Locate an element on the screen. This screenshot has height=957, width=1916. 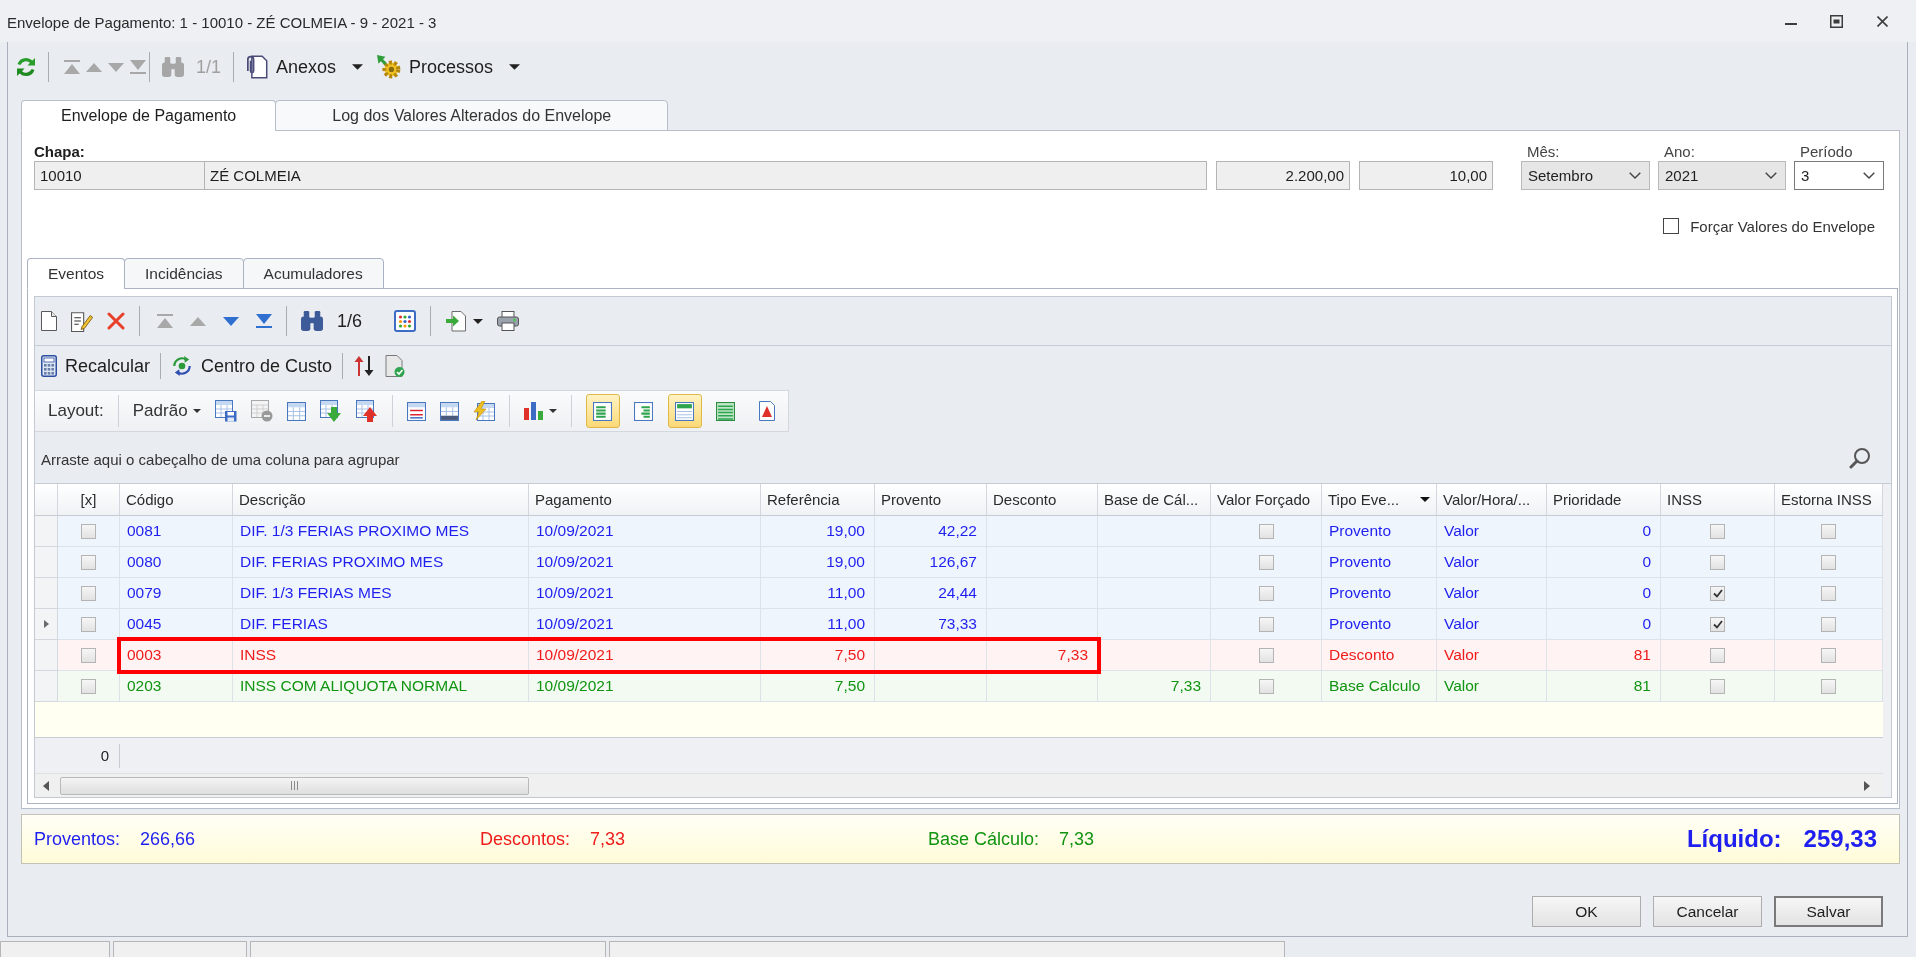
column-header: Referência is located at coordinates (818, 500).